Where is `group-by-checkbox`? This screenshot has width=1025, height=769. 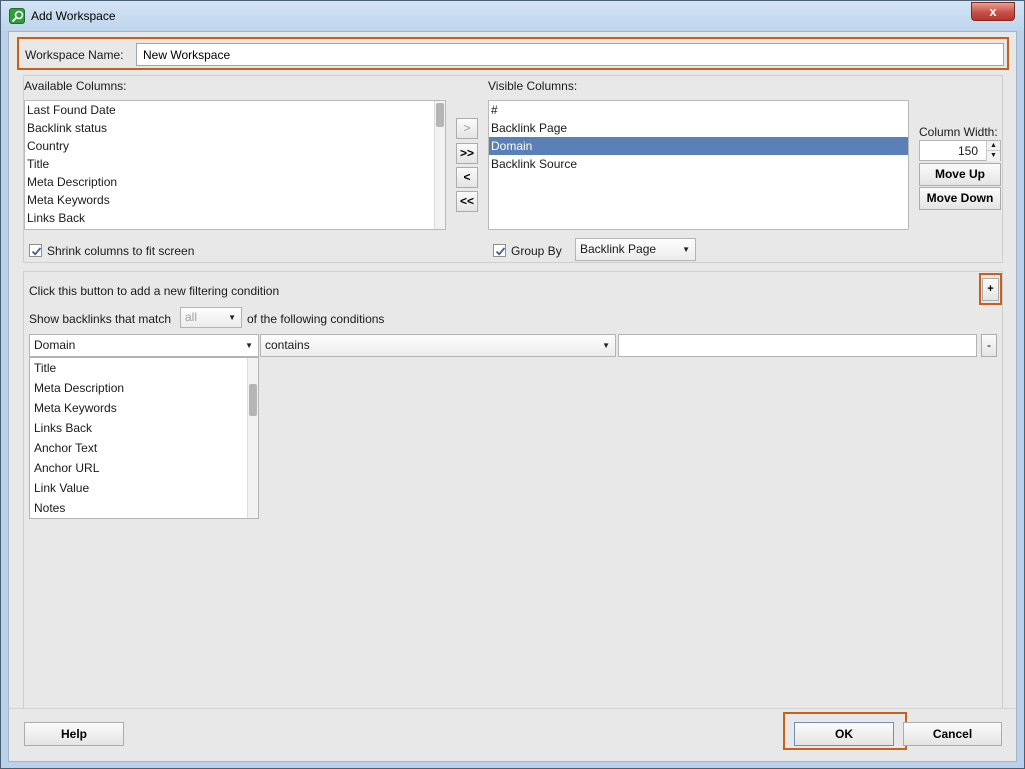 group-by-checkbox is located at coordinates (499, 250).